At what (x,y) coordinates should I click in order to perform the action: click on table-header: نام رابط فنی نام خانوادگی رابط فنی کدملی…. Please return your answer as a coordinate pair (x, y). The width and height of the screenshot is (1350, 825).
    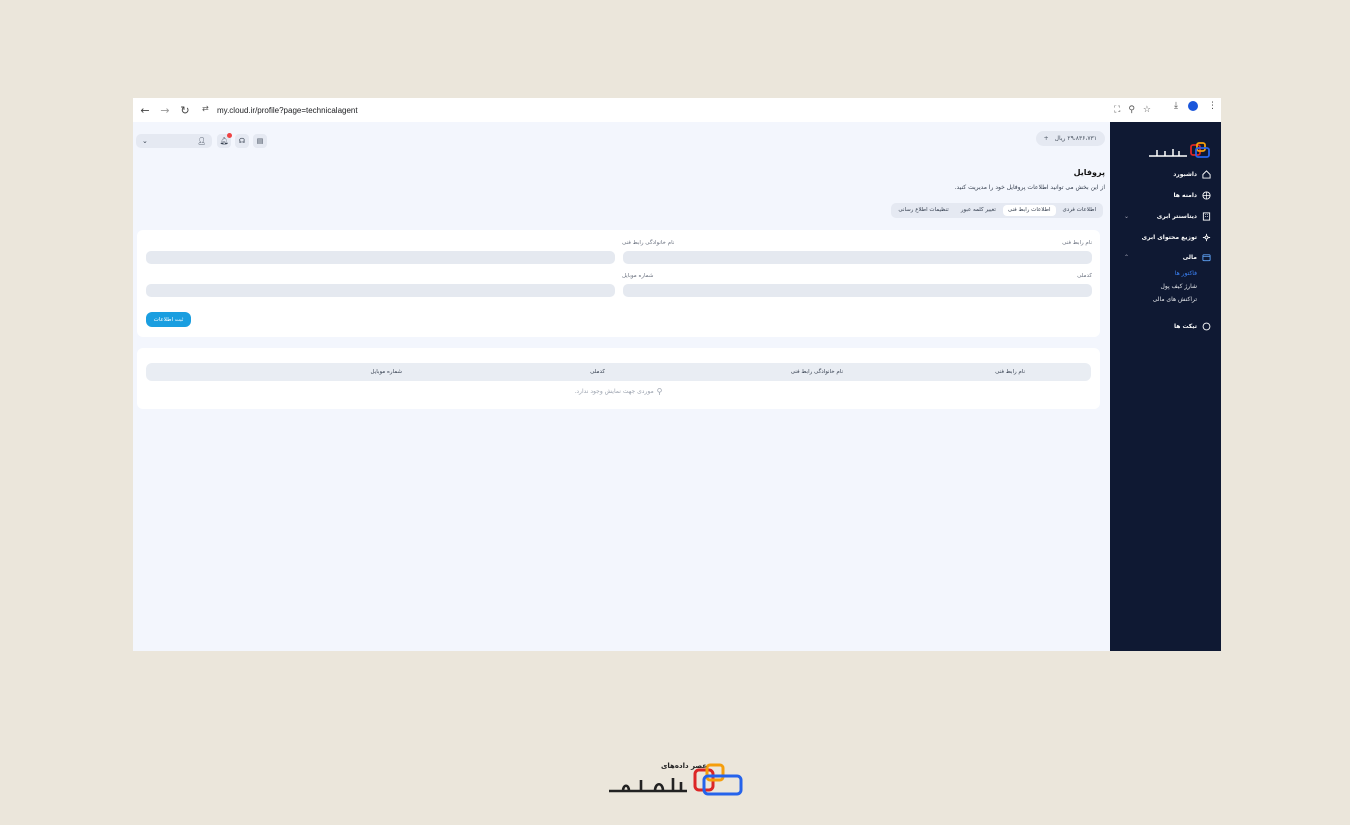
    Looking at the image, I should click on (618, 372).